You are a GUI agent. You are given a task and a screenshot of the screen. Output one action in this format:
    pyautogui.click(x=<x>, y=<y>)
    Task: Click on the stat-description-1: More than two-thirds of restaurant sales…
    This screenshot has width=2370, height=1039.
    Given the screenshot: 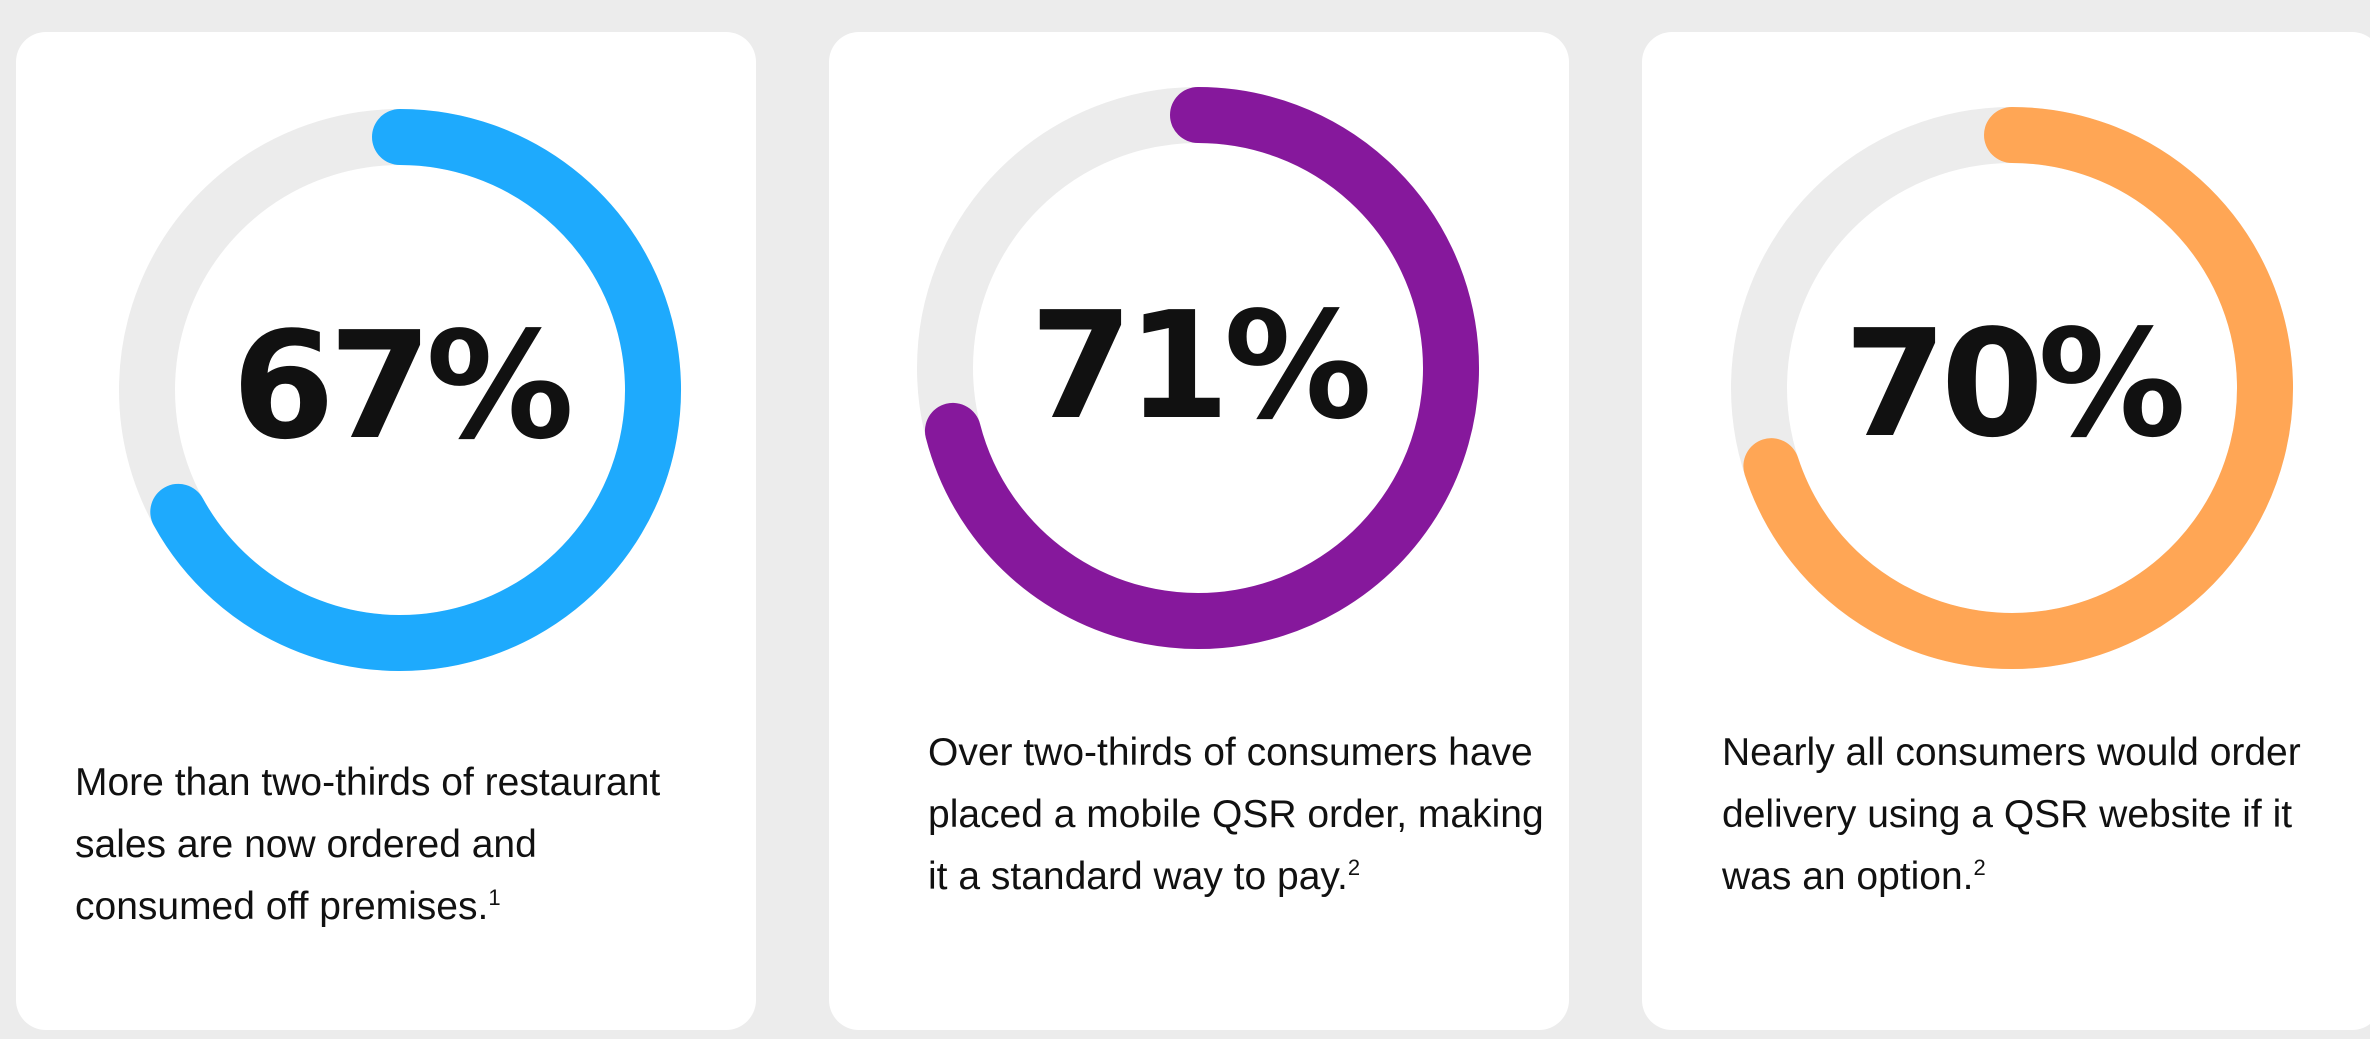 What is the action you would take?
    pyautogui.click(x=395, y=845)
    